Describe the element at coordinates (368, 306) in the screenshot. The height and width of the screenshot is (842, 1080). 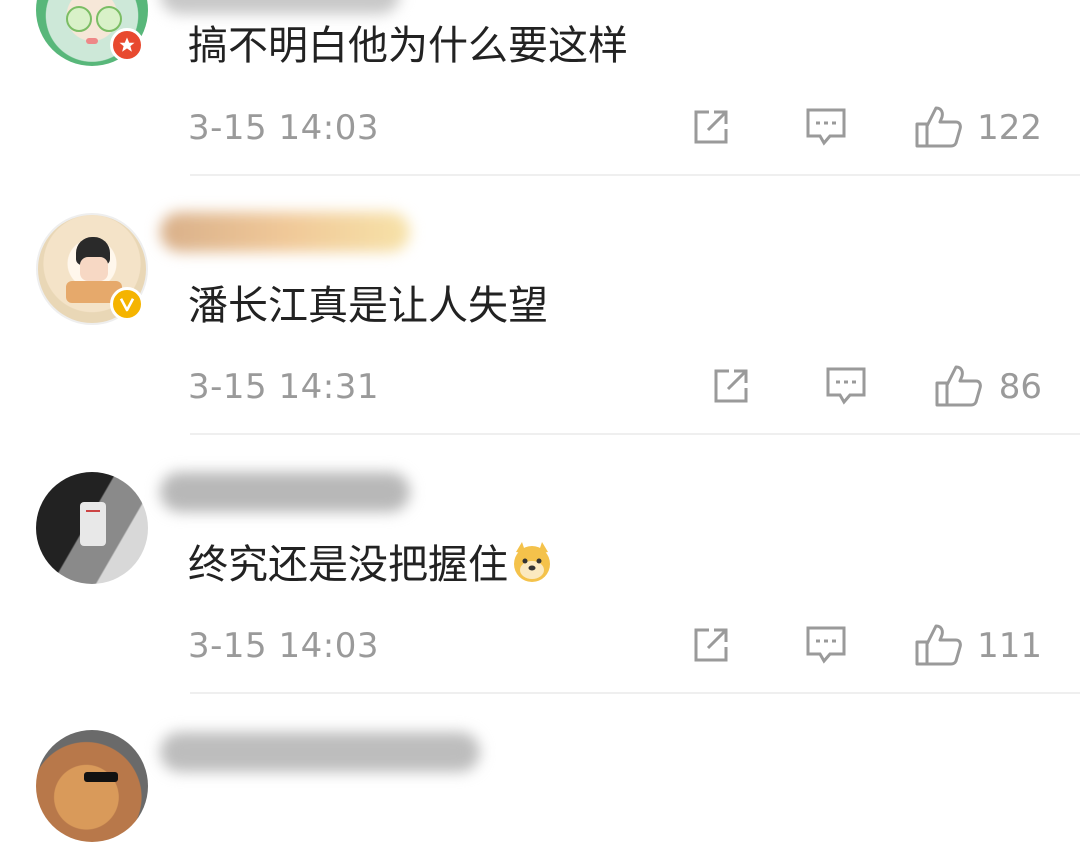
I see `comment-text: 潘长江真是让人失望` at that location.